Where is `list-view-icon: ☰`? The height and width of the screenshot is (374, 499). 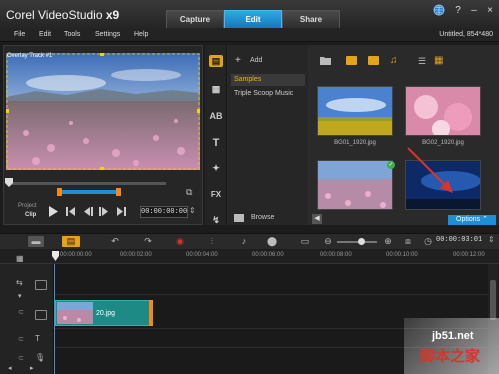
list-view-icon: ☰ is located at coordinates (422, 61).